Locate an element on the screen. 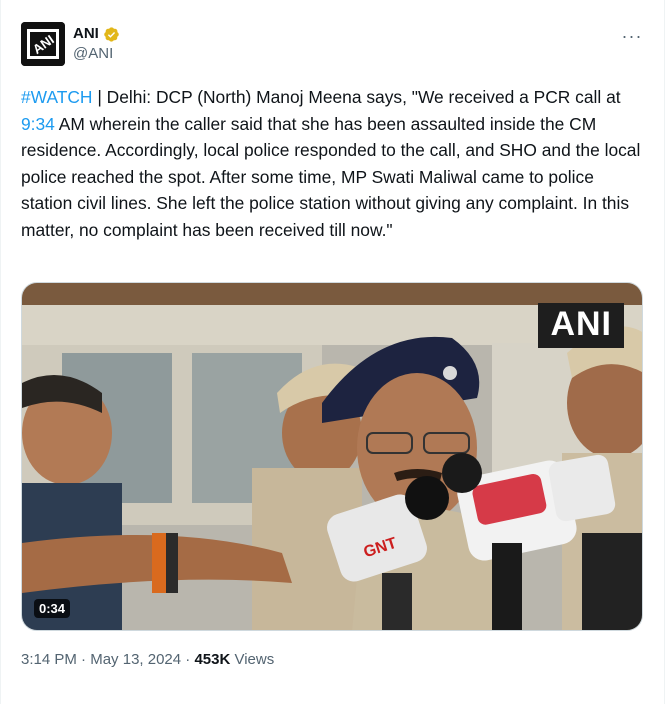  ani-avatar-icon: ANI is located at coordinates (43, 44).